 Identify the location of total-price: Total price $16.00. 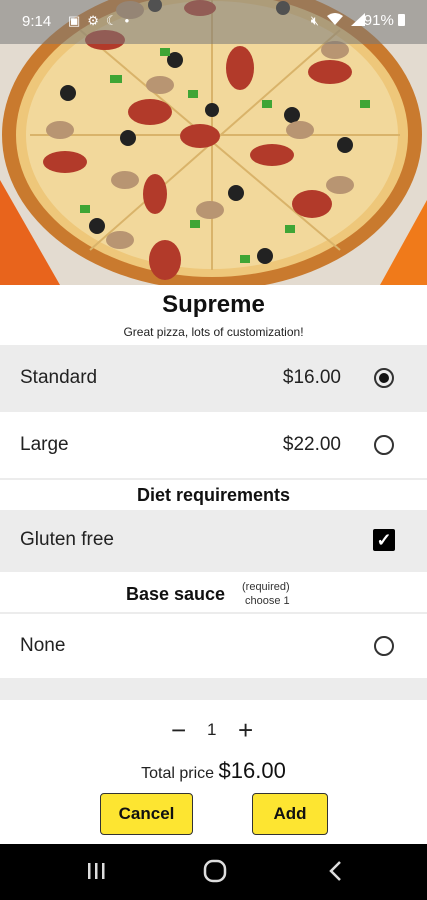
(213, 771).